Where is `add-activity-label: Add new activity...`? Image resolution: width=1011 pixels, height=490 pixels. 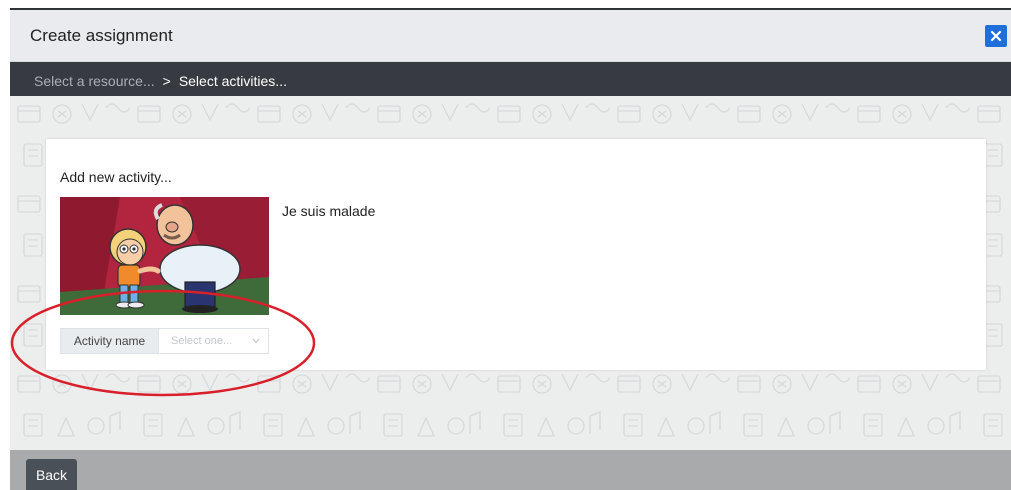
add-activity-label: Add new activity... is located at coordinates (116, 177).